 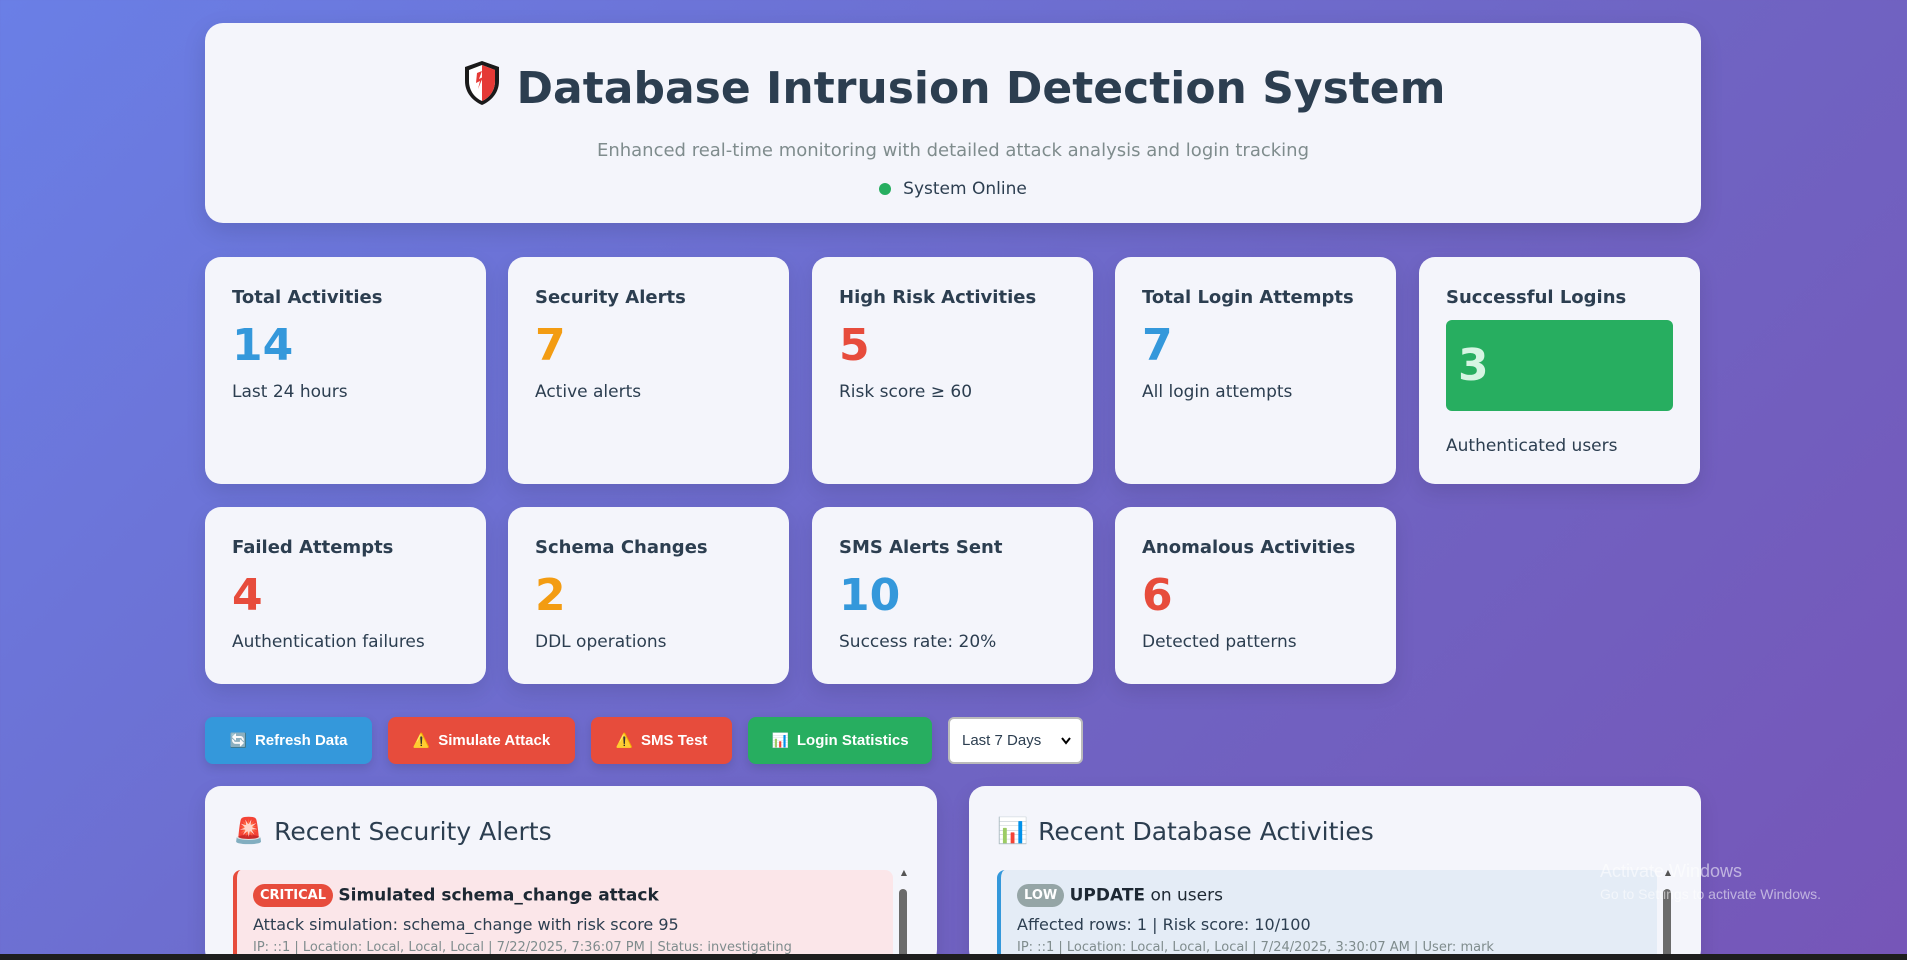 What do you see at coordinates (1002, 740) in the screenshot?
I see `time-range-value: Last 7 Days` at bounding box center [1002, 740].